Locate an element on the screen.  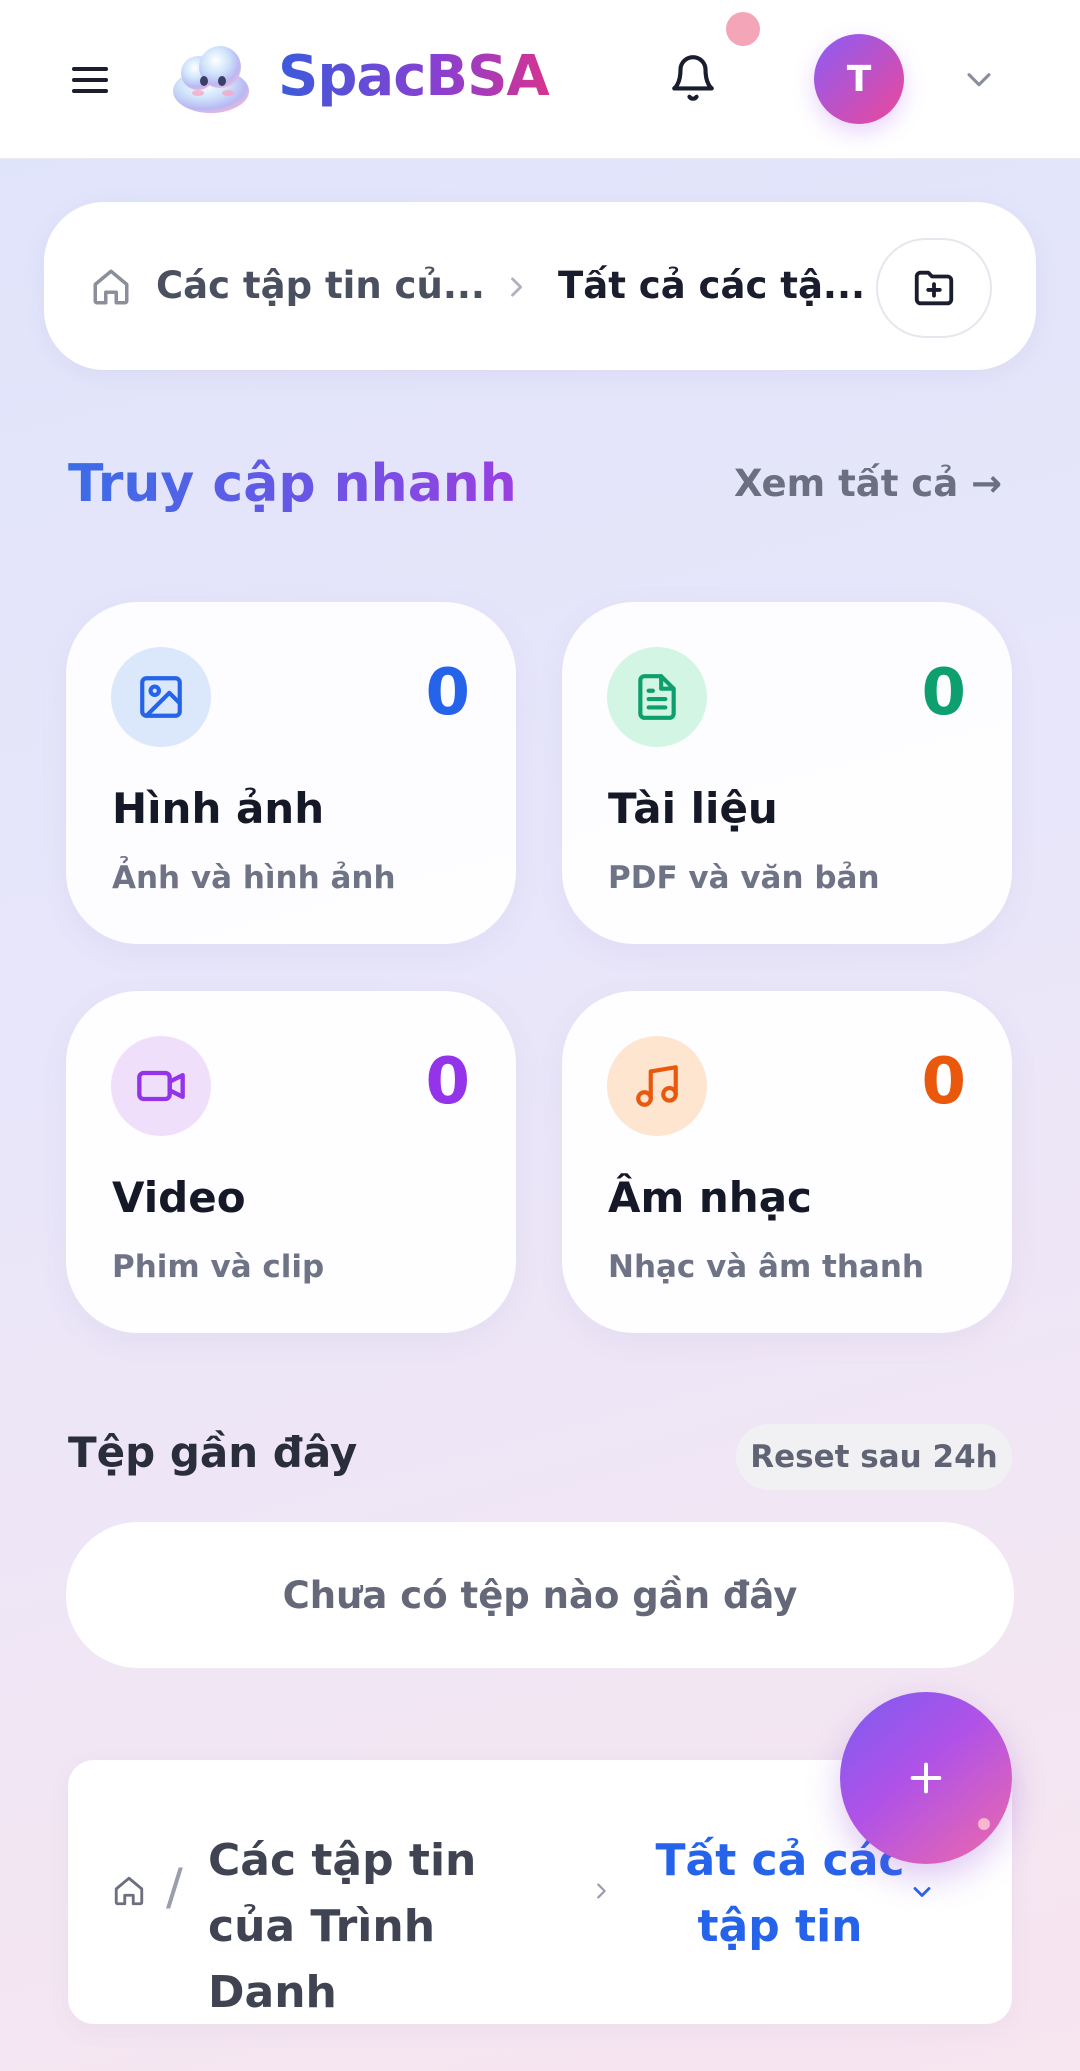
fab-indicator-dot is located at coordinates (984, 1824).